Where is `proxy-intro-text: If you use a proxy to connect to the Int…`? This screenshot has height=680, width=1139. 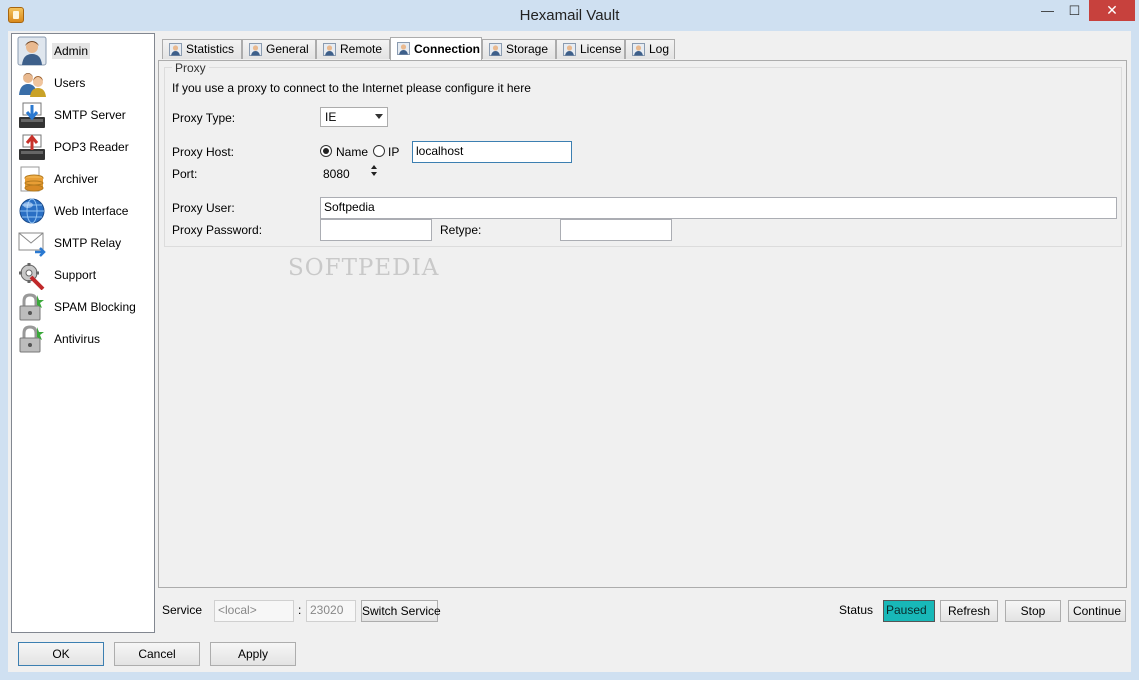
proxy-intro-text: If you use a proxy to connect to the Int… is located at coordinates (351, 88).